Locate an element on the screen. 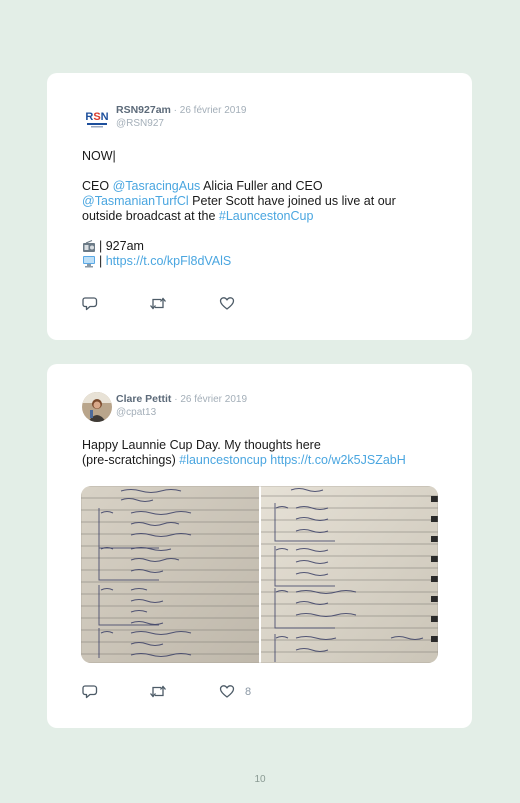 The height and width of the screenshot is (803, 520). computer-icon is located at coordinates (89, 262).